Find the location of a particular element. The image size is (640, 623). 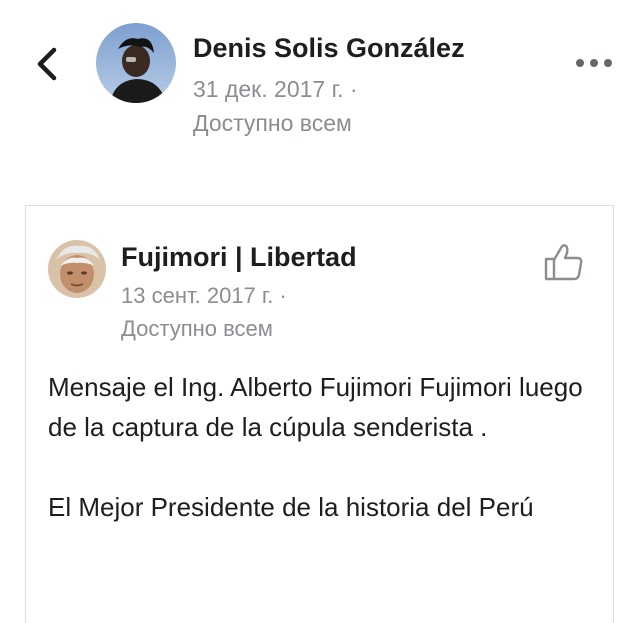

more-options-button is located at coordinates (594, 63).